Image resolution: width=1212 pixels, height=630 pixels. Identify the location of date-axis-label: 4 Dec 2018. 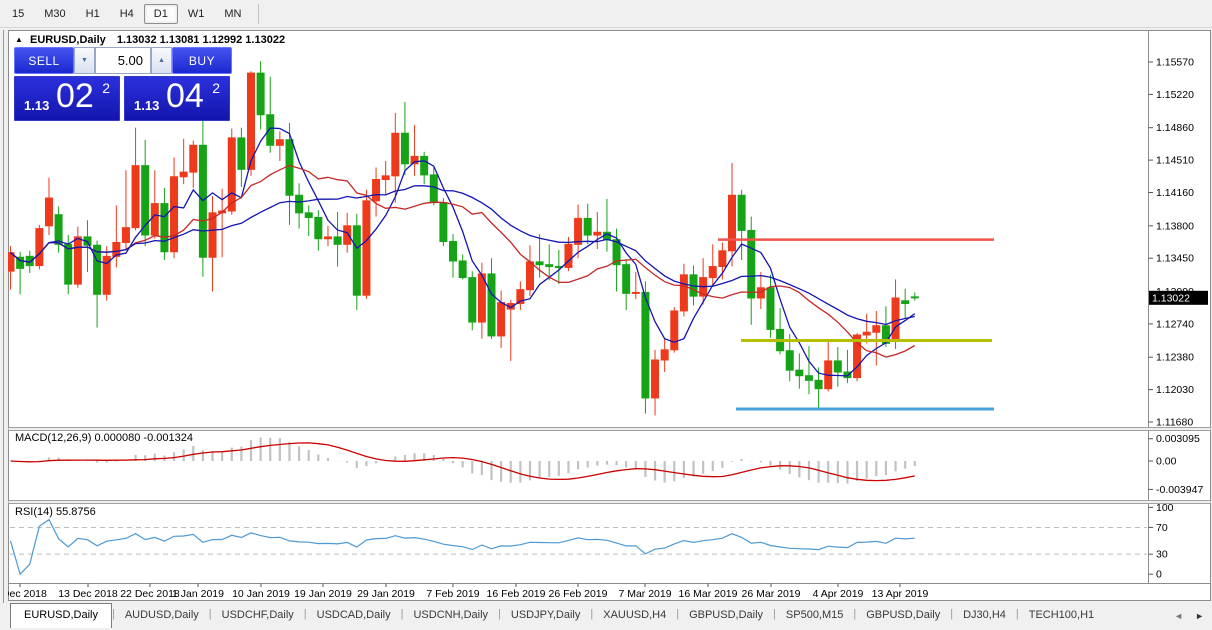
(27, 594).